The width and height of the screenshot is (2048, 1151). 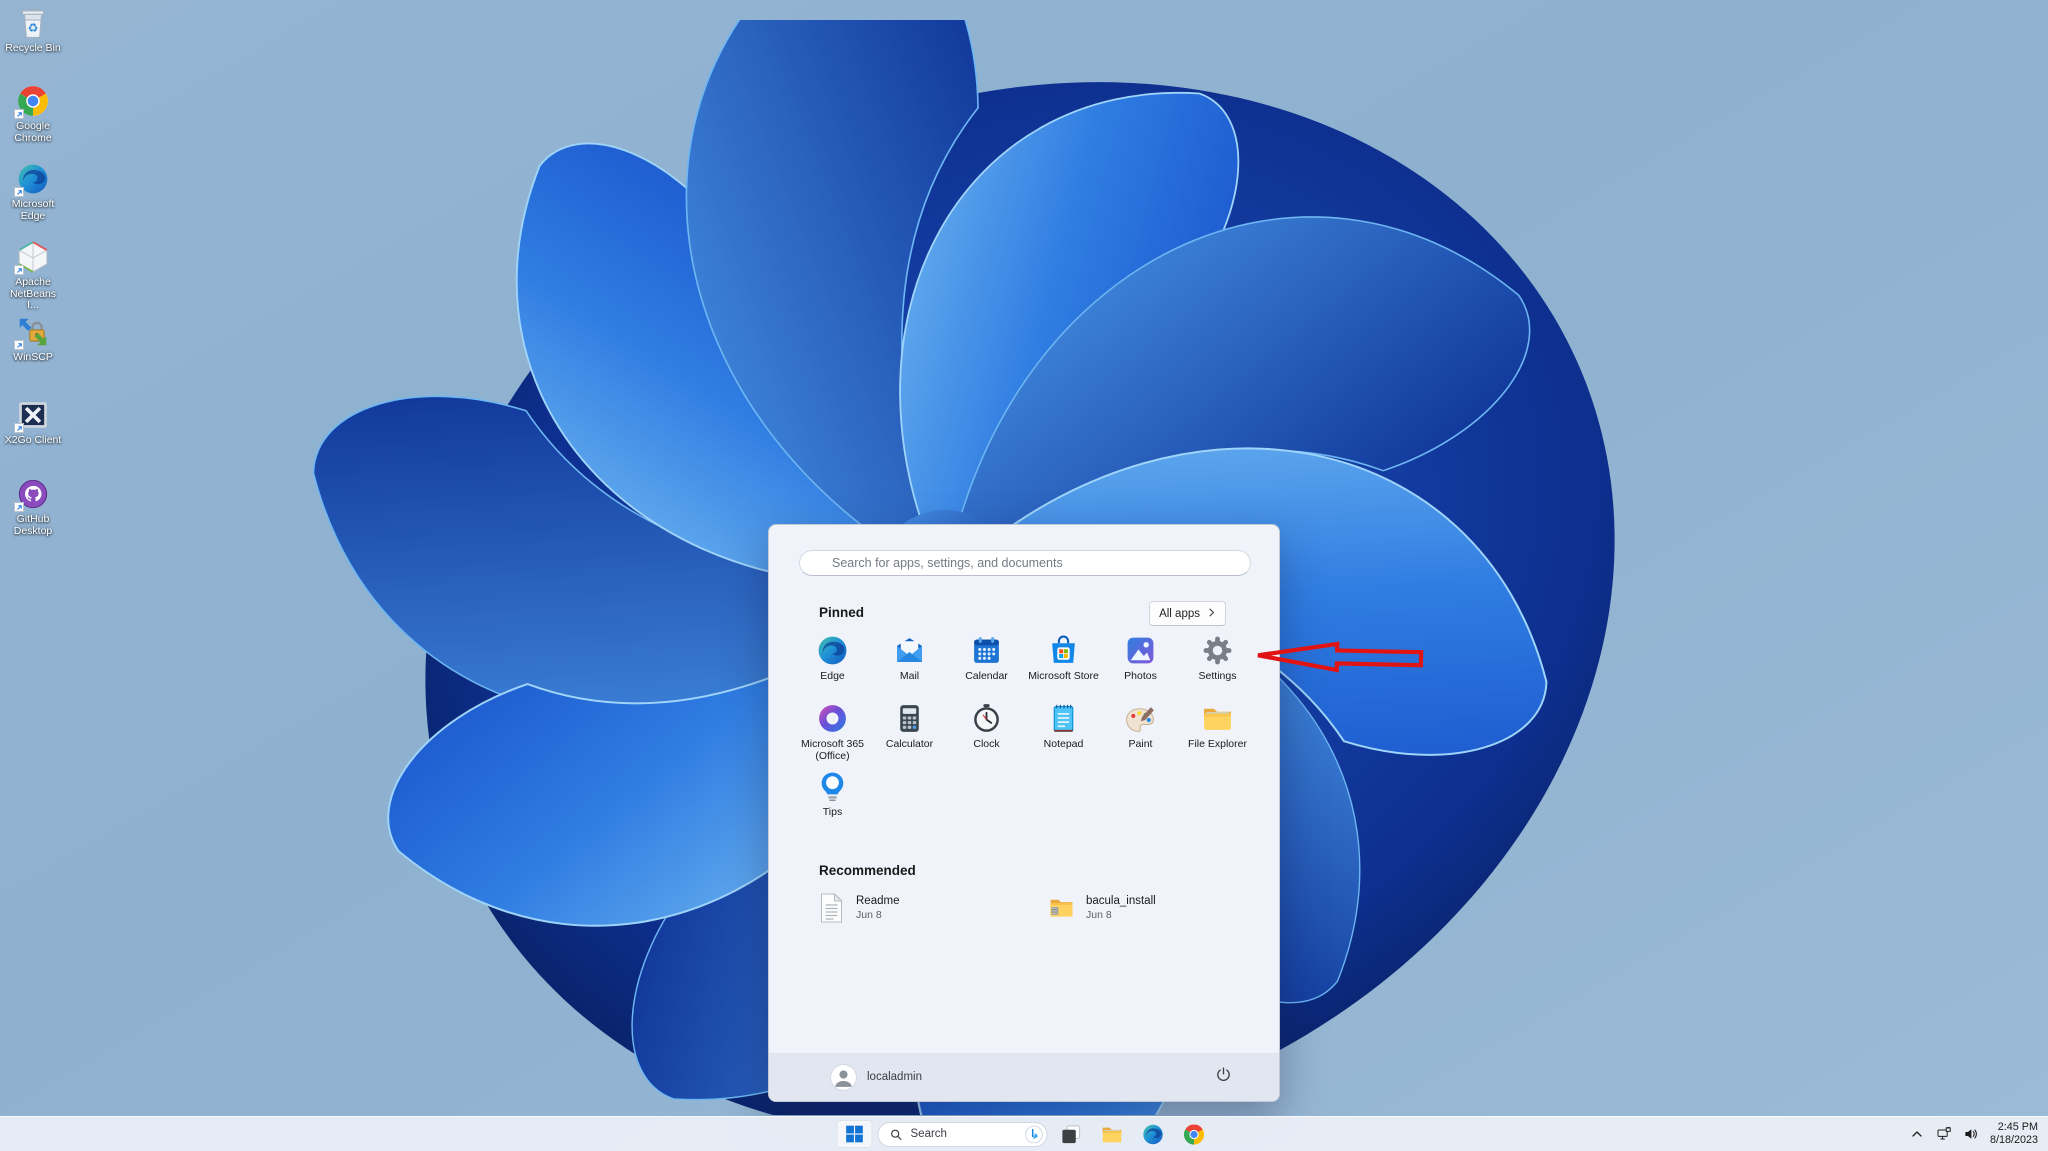 I want to click on system-tray: 2:45 PM 8/18/2023, so click(x=1974, y=1134).